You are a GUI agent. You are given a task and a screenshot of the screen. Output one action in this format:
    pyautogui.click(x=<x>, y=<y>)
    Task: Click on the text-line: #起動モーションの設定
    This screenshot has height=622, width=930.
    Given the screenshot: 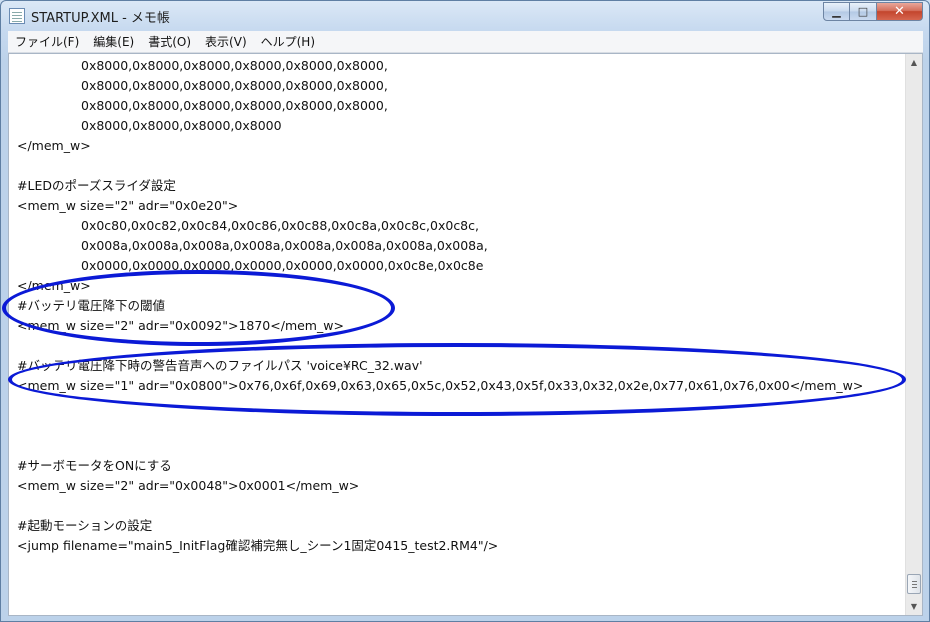 What is the action you would take?
    pyautogui.click(x=85, y=525)
    